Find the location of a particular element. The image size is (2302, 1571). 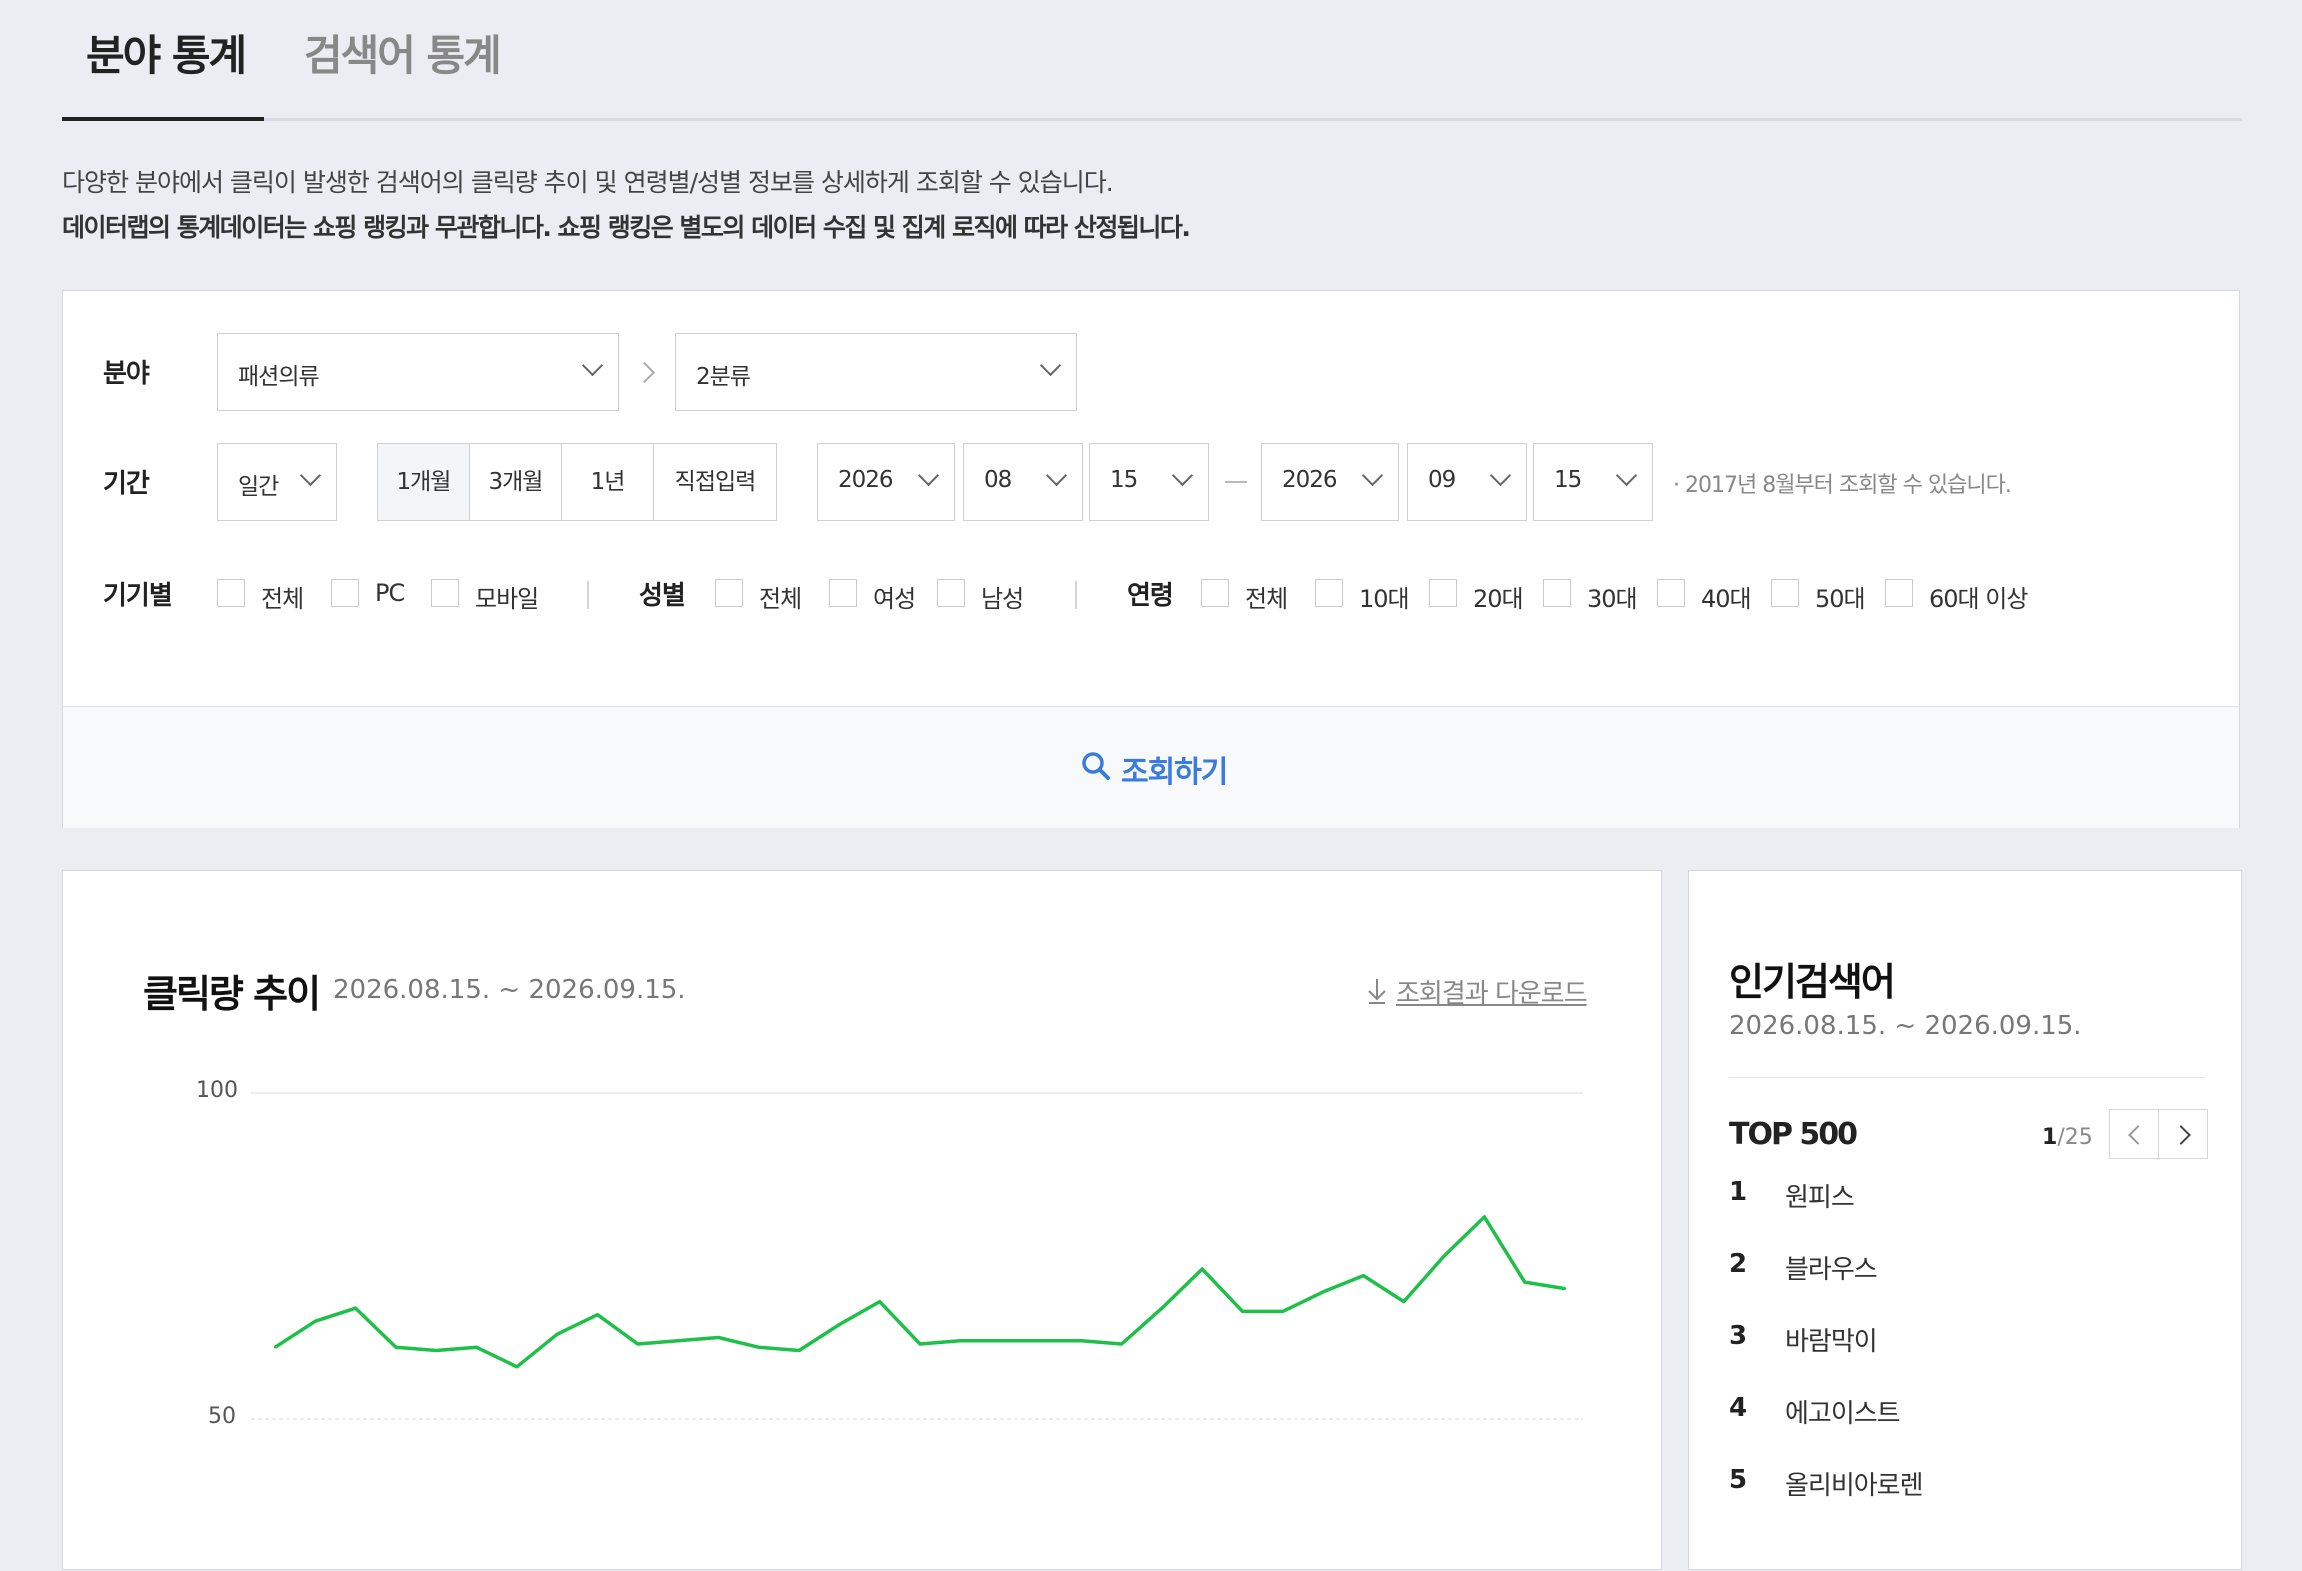

date-range-separator is located at coordinates (1236, 482).